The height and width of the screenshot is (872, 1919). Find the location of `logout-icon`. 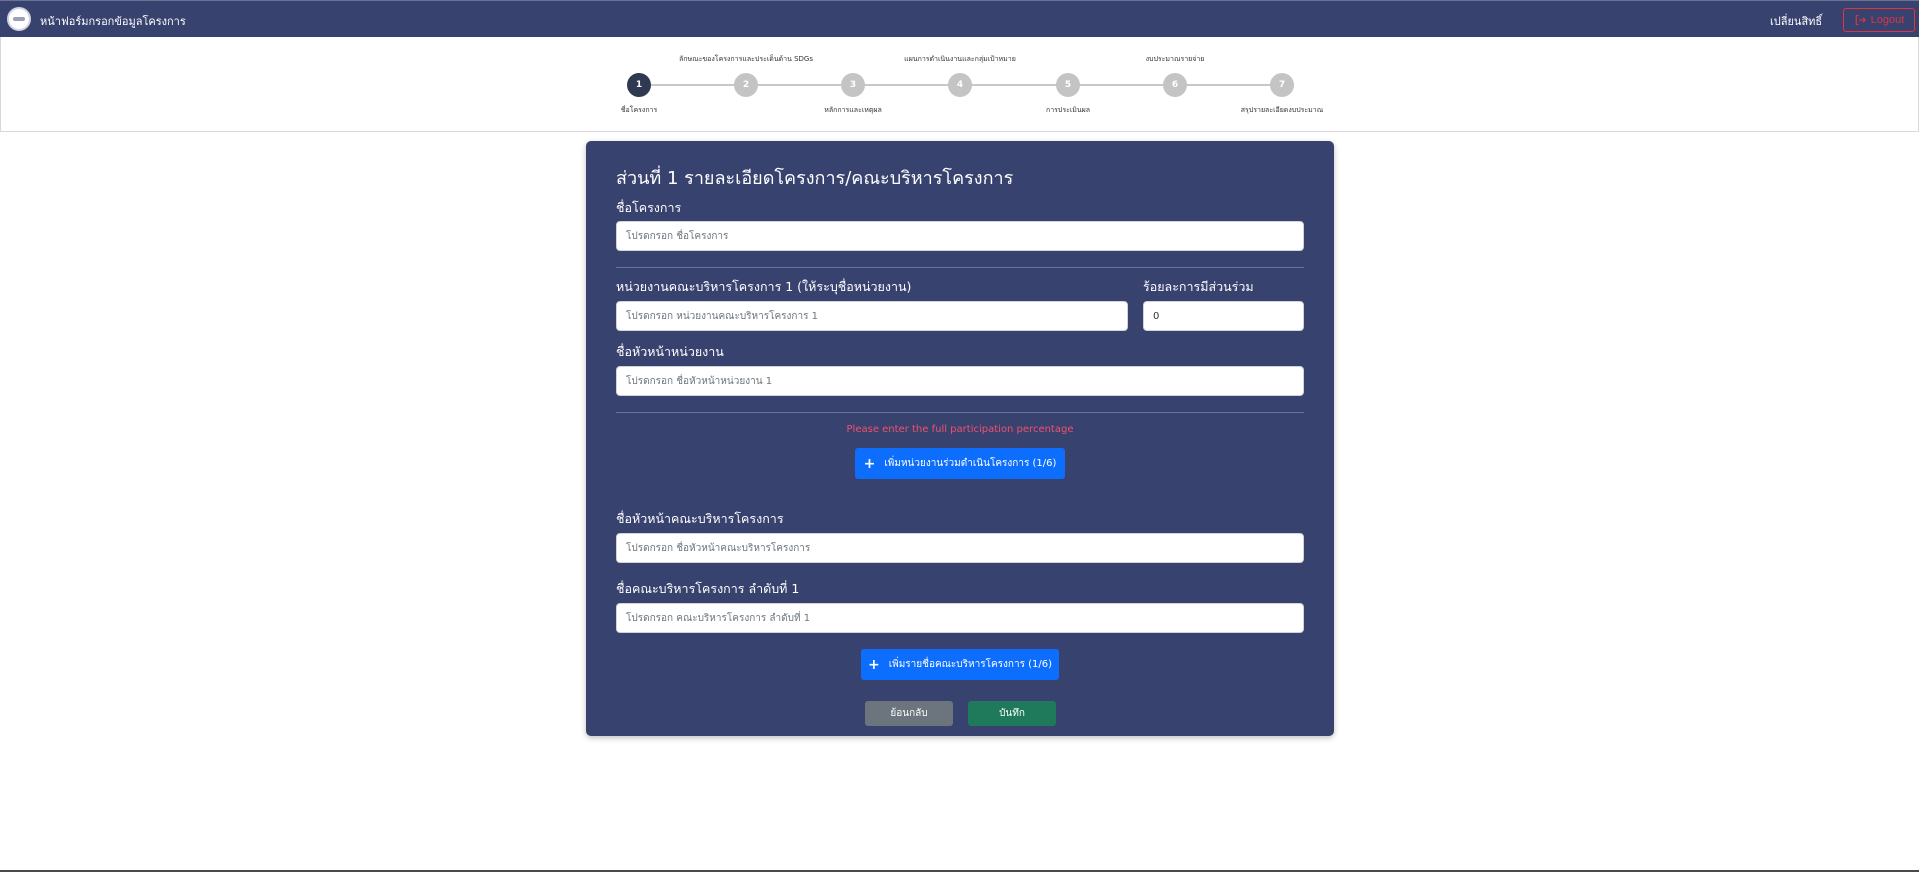

logout-icon is located at coordinates (1860, 20).